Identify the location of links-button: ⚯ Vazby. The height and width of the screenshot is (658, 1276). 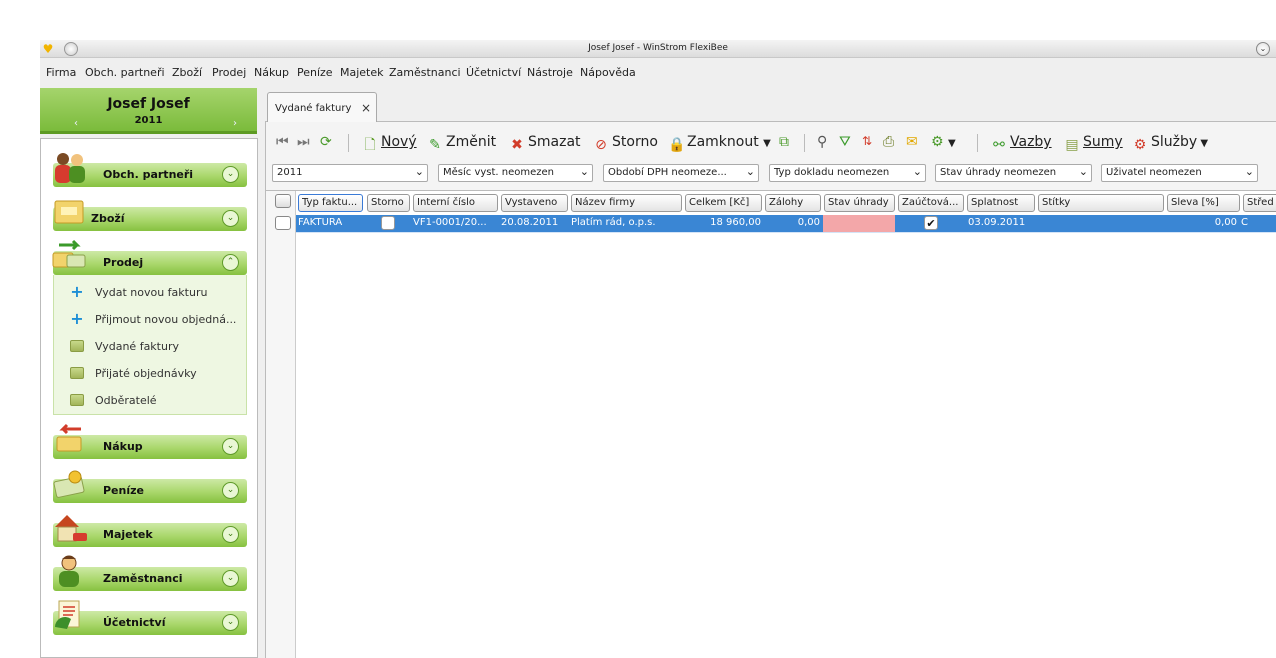
(1021, 144).